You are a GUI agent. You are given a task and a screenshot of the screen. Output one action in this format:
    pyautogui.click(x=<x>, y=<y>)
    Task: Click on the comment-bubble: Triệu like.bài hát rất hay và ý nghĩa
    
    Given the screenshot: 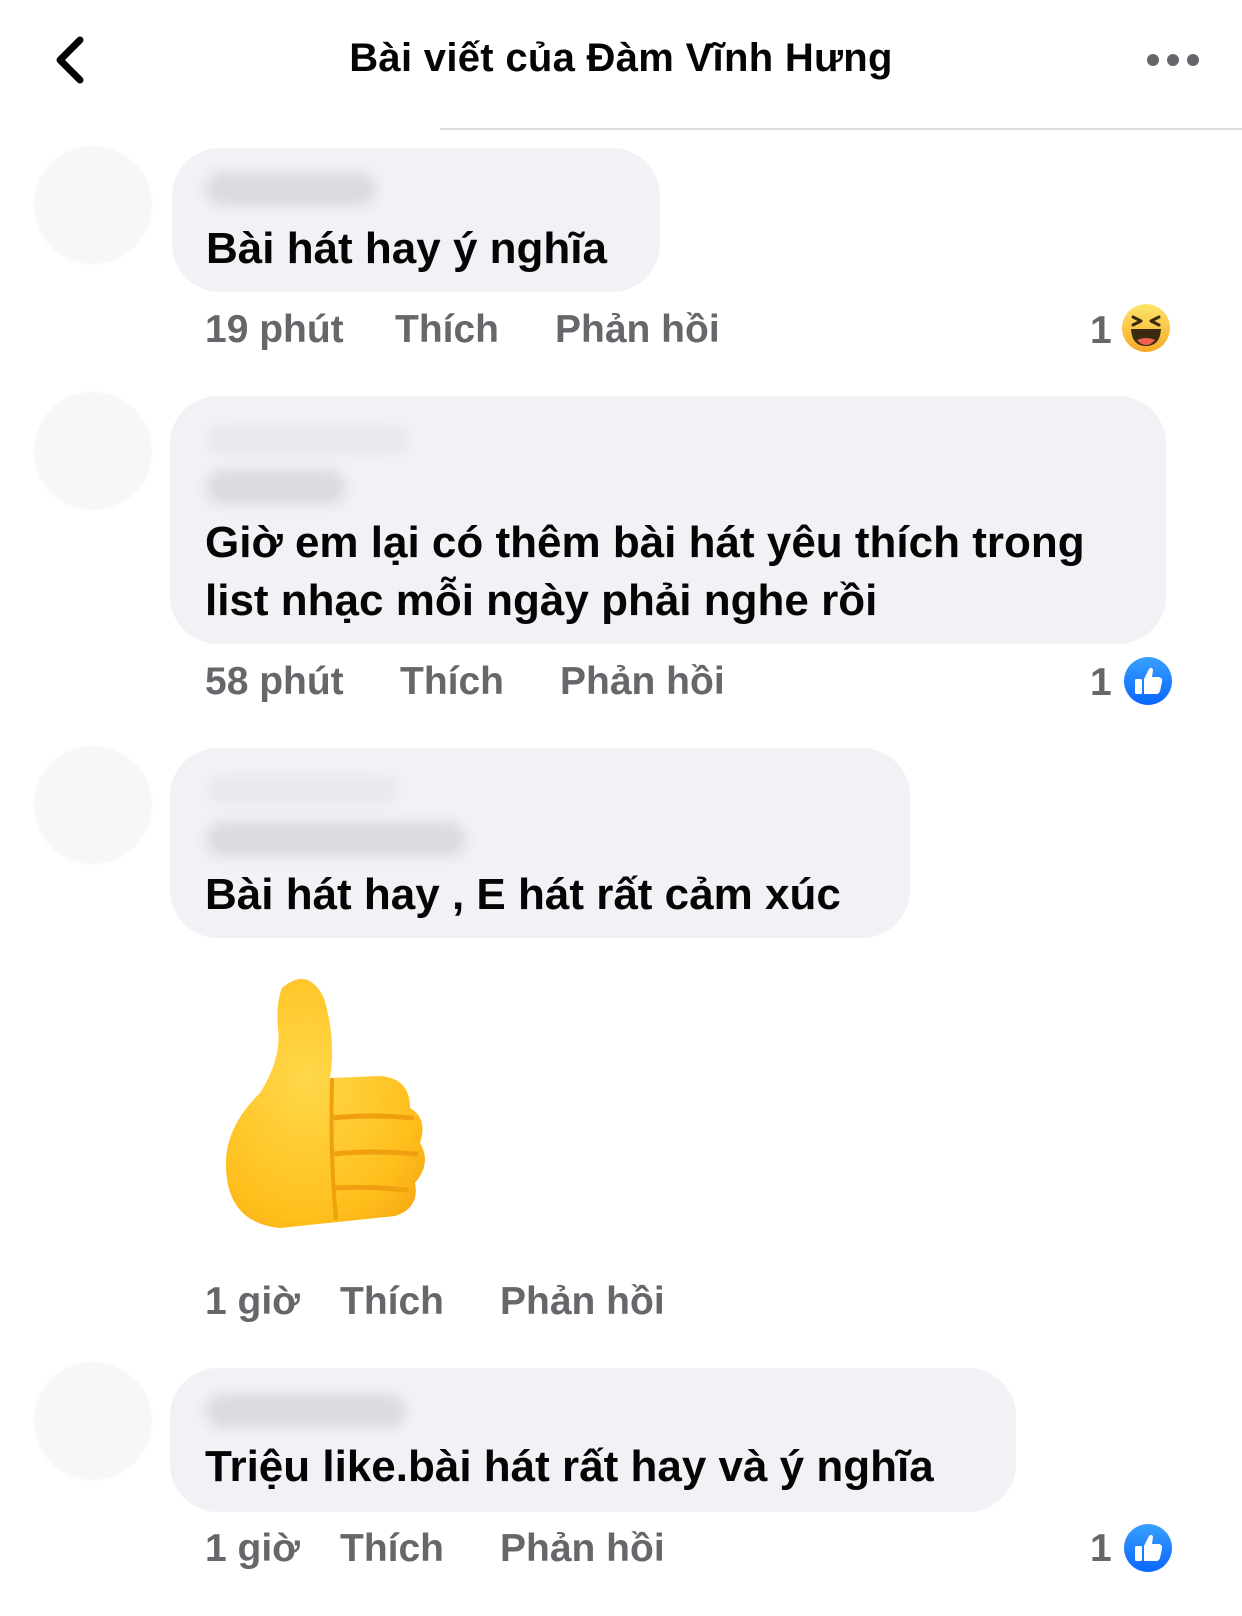 What is the action you would take?
    pyautogui.click(x=593, y=1440)
    